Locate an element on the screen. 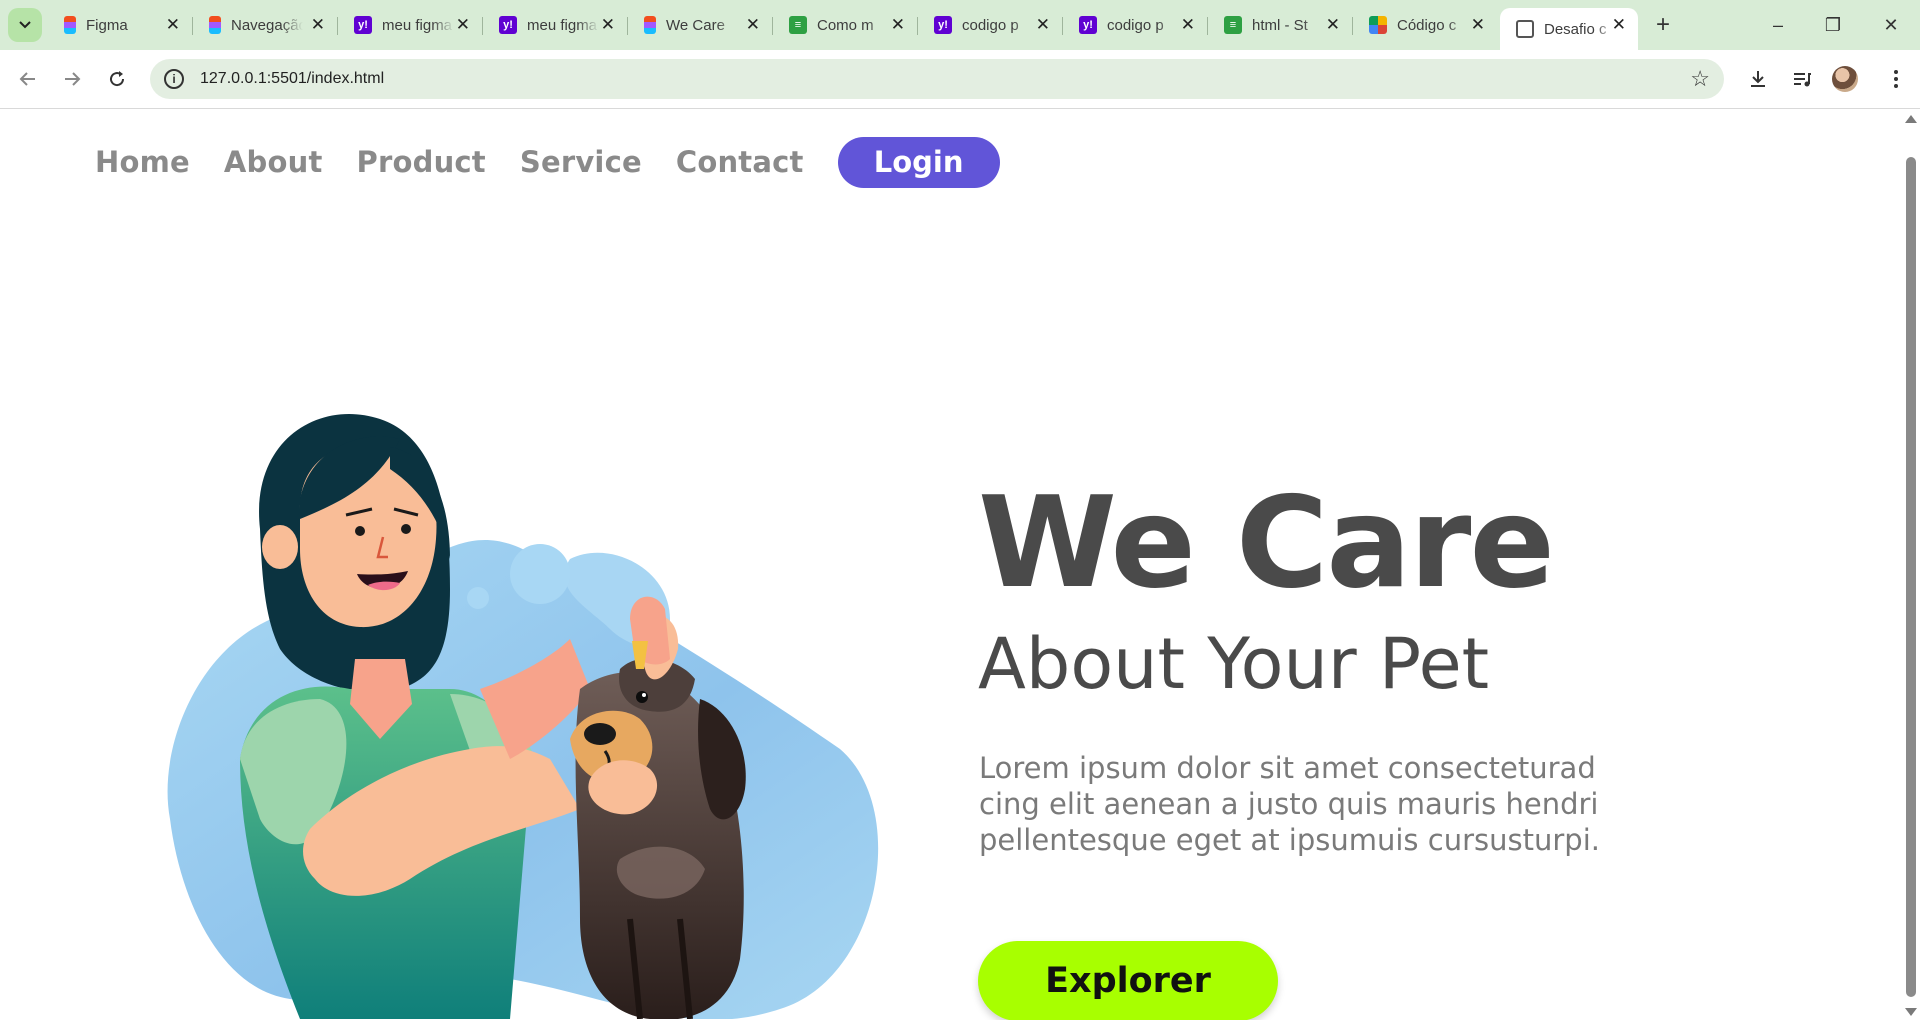 Image resolution: width=1920 pixels, height=1020 pixels. tab-title: Desafio c is located at coordinates (1575, 29).